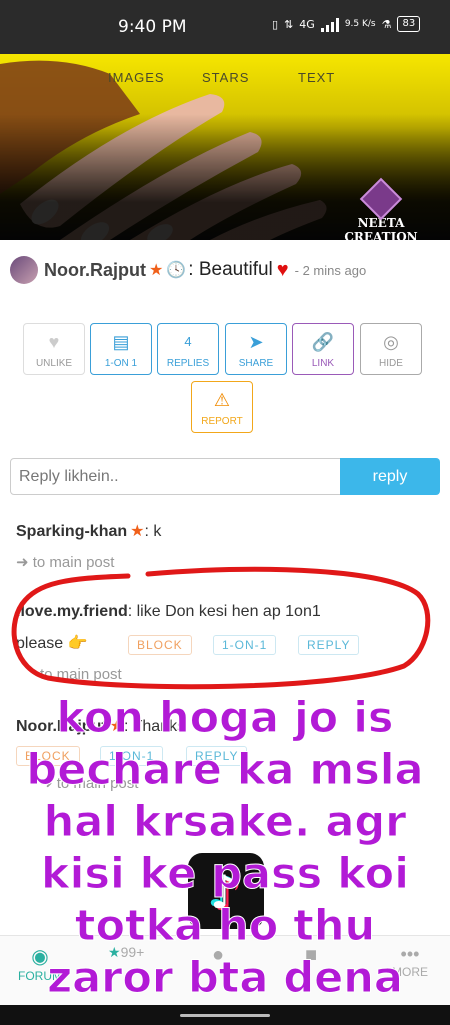 This screenshot has width=450, height=1025. I want to click on brand-logo, so click(381, 199).